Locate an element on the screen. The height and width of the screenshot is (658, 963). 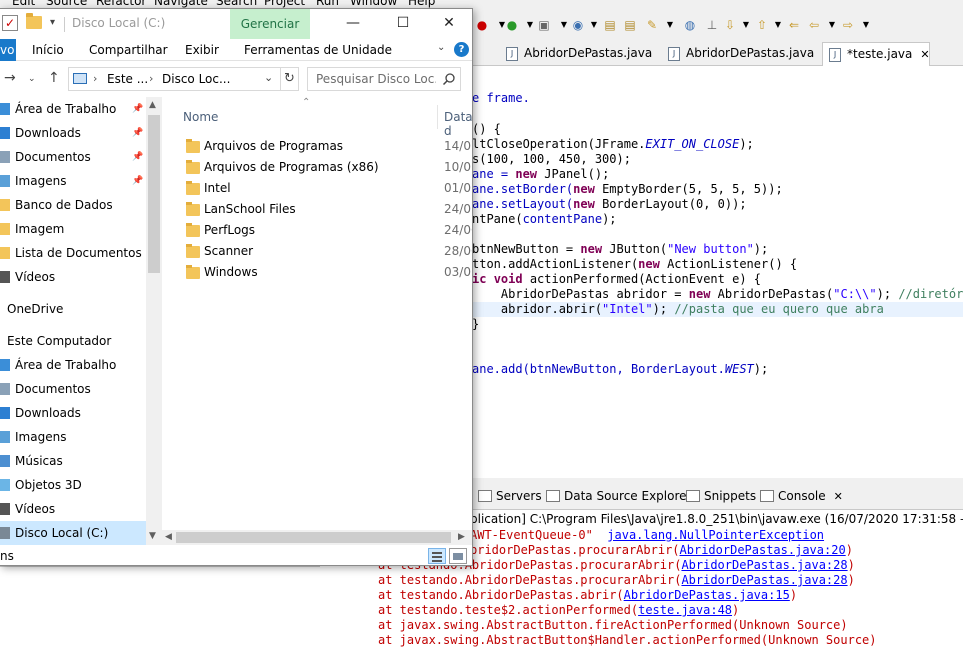
tab-view: Exibir is located at coordinates (202, 50).